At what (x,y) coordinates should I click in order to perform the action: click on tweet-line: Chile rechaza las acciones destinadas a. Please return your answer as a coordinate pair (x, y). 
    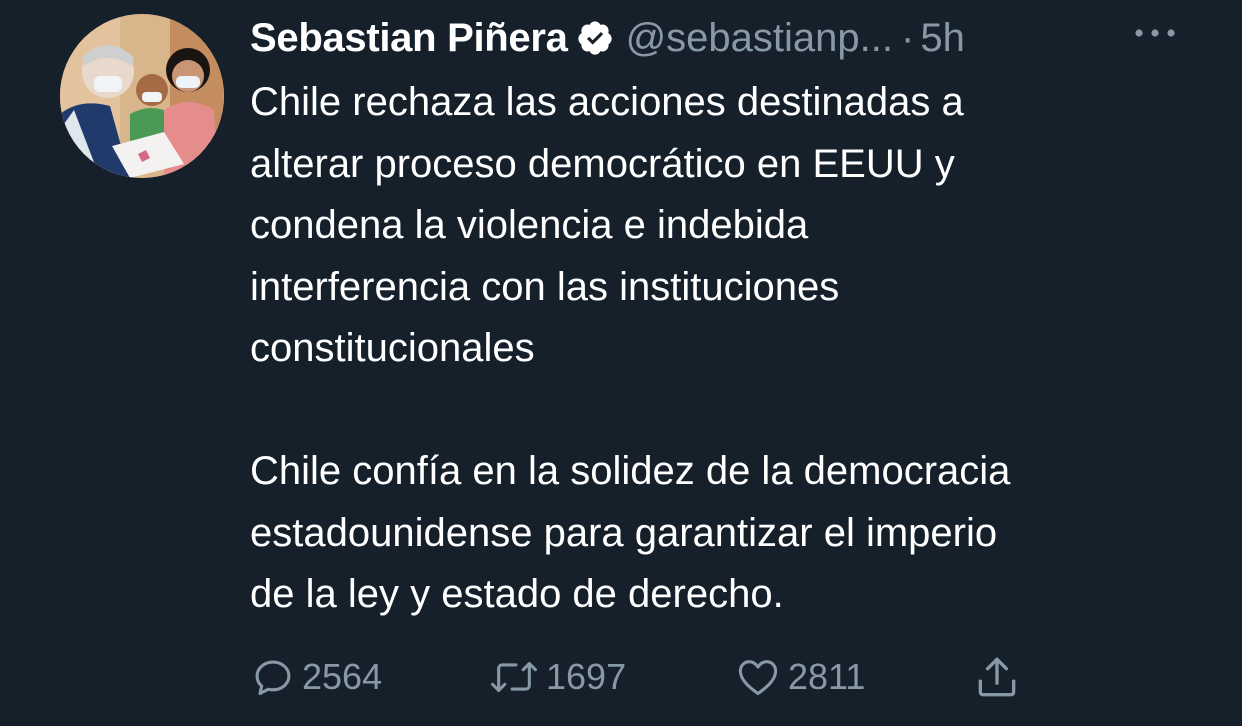
    Looking at the image, I should click on (607, 102).